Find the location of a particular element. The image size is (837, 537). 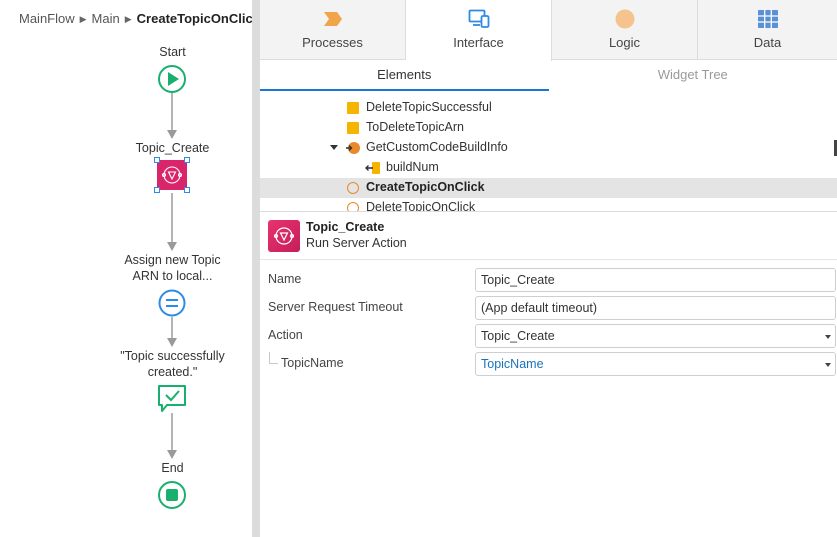

tab-label: Interface is located at coordinates (478, 42).